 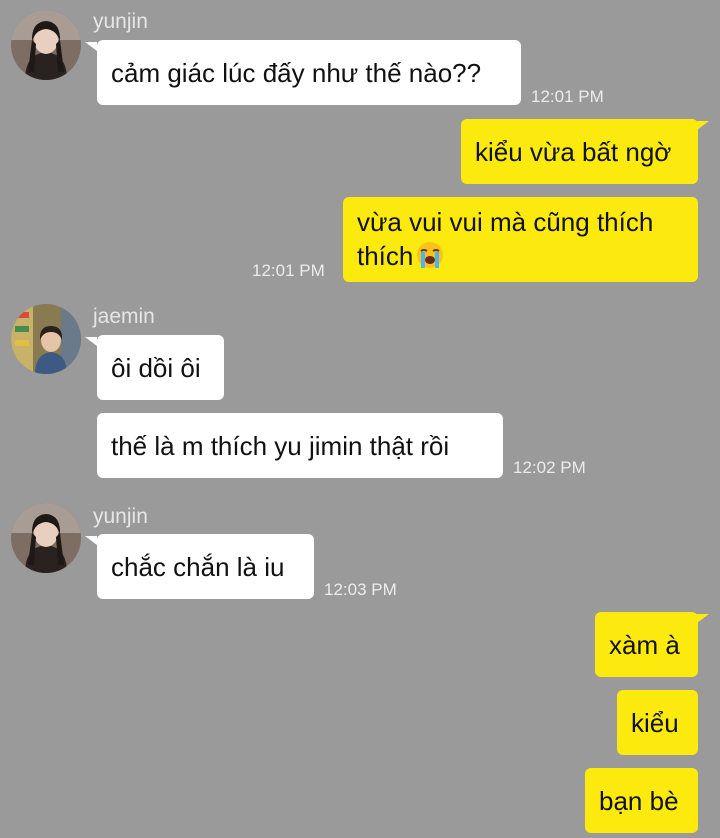 I want to click on message-text: thế là m thích yu jimin thật rồi, so click(x=280, y=445).